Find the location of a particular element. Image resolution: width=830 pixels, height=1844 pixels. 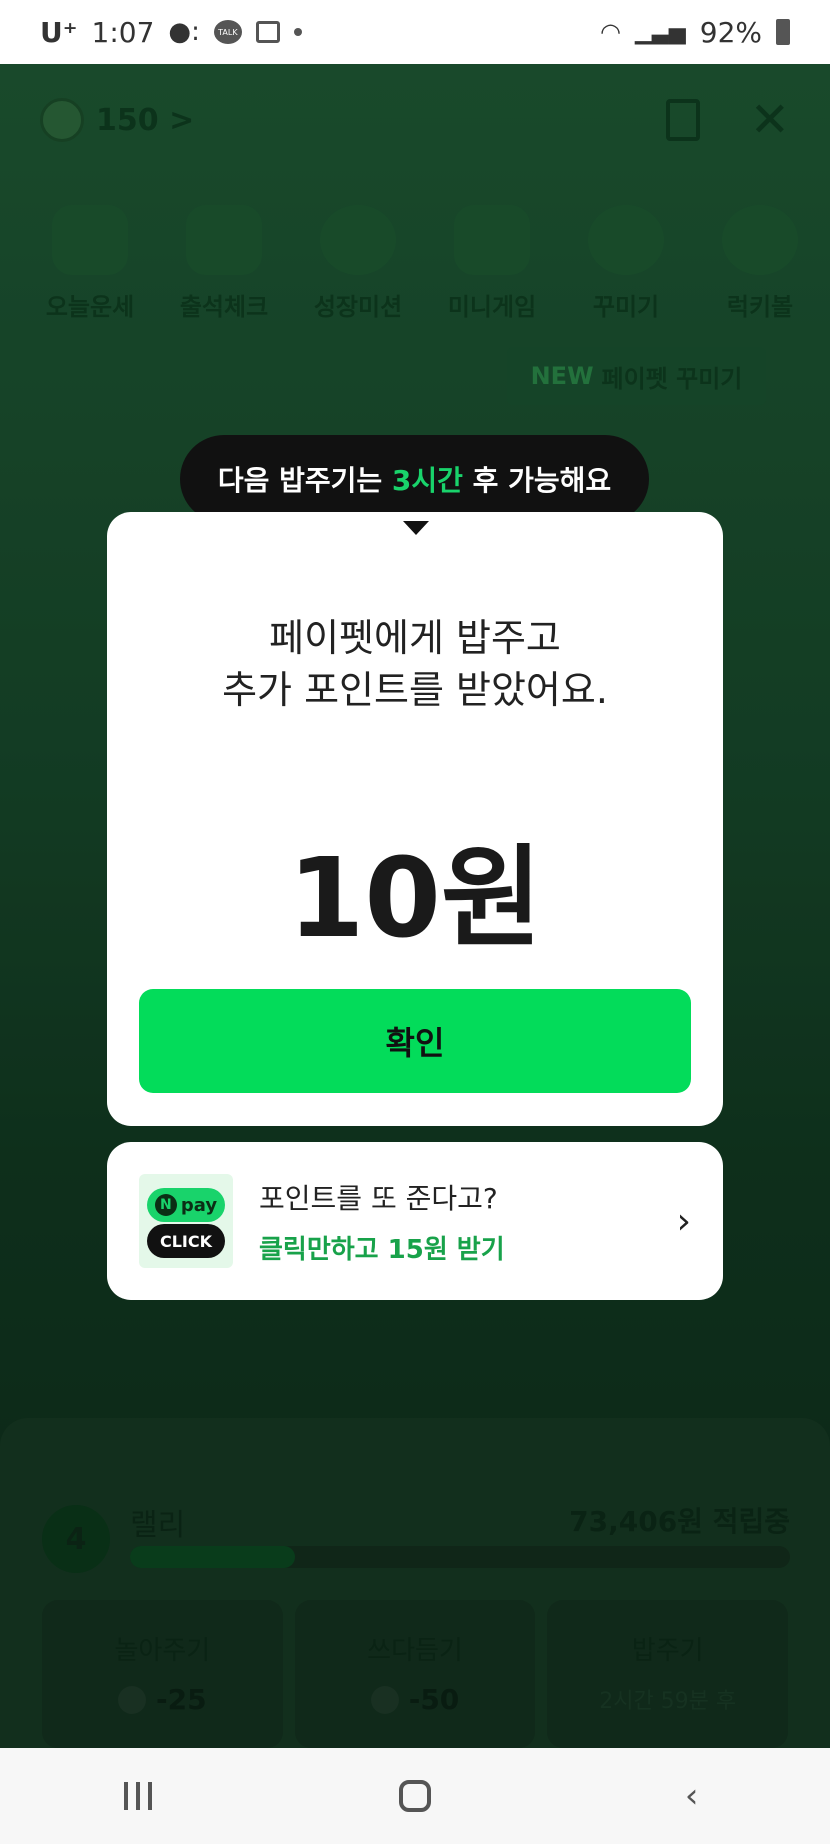

home-icon is located at coordinates (414, 1796).